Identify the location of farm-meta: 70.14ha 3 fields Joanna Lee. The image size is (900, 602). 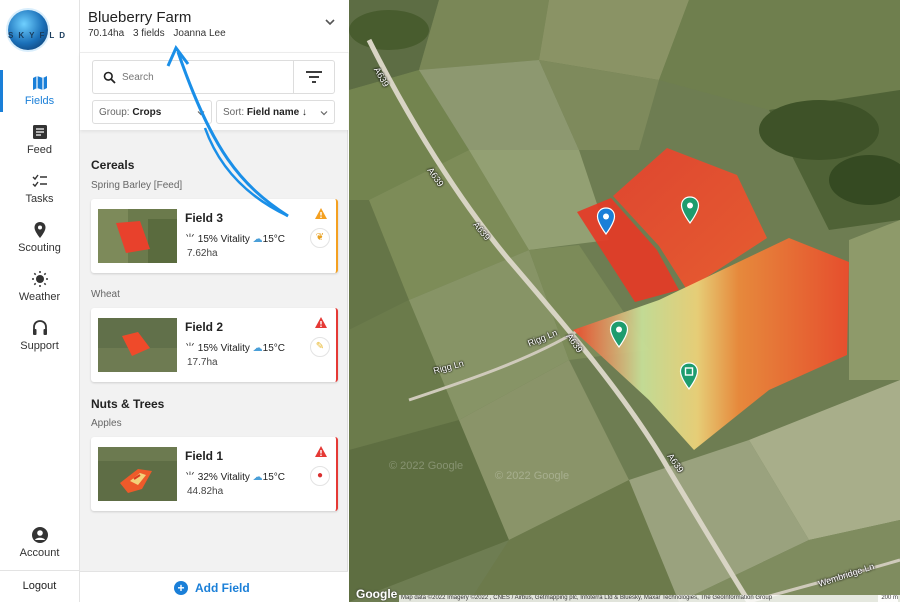
(160, 33).